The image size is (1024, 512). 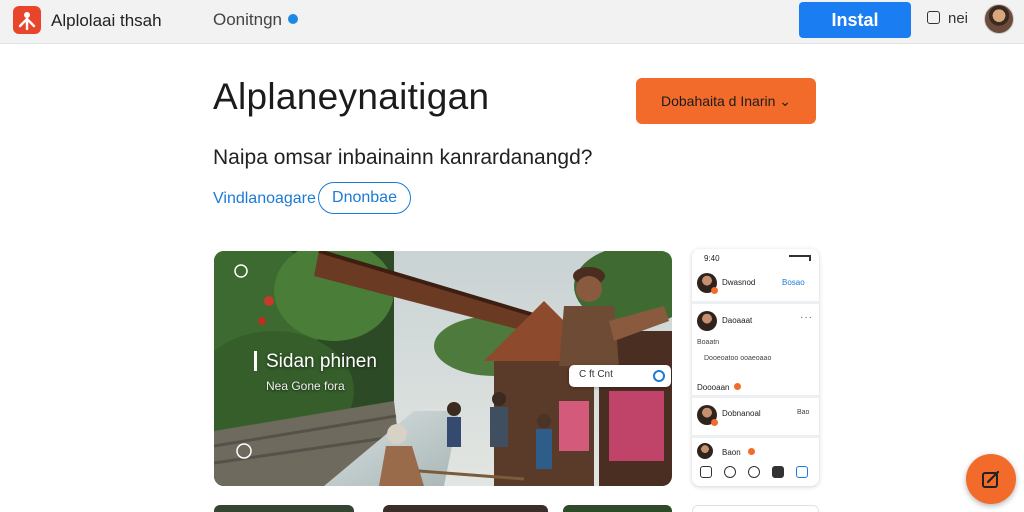 I want to click on list-item-link: Bosao, so click(x=793, y=282).